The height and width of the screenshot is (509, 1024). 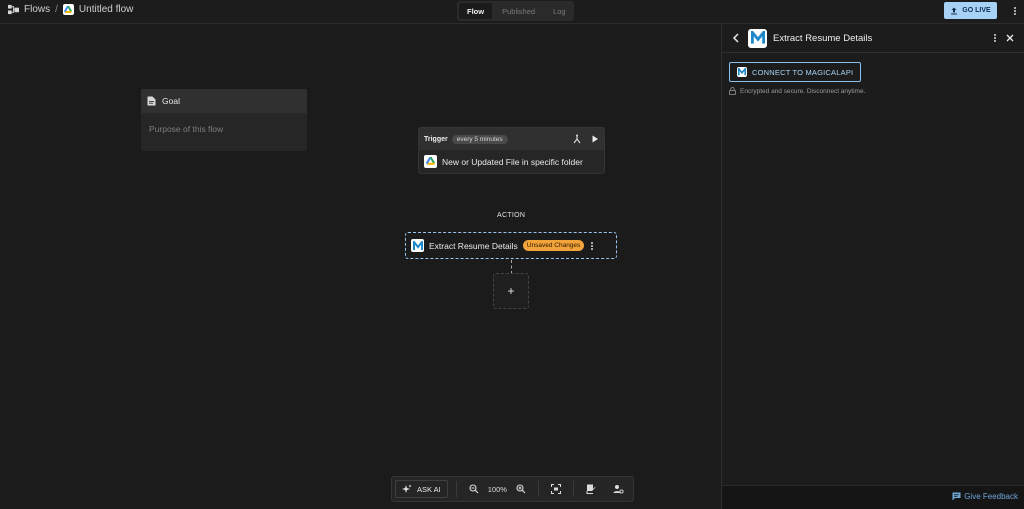 I want to click on plus-icon: +, so click(x=511, y=291).